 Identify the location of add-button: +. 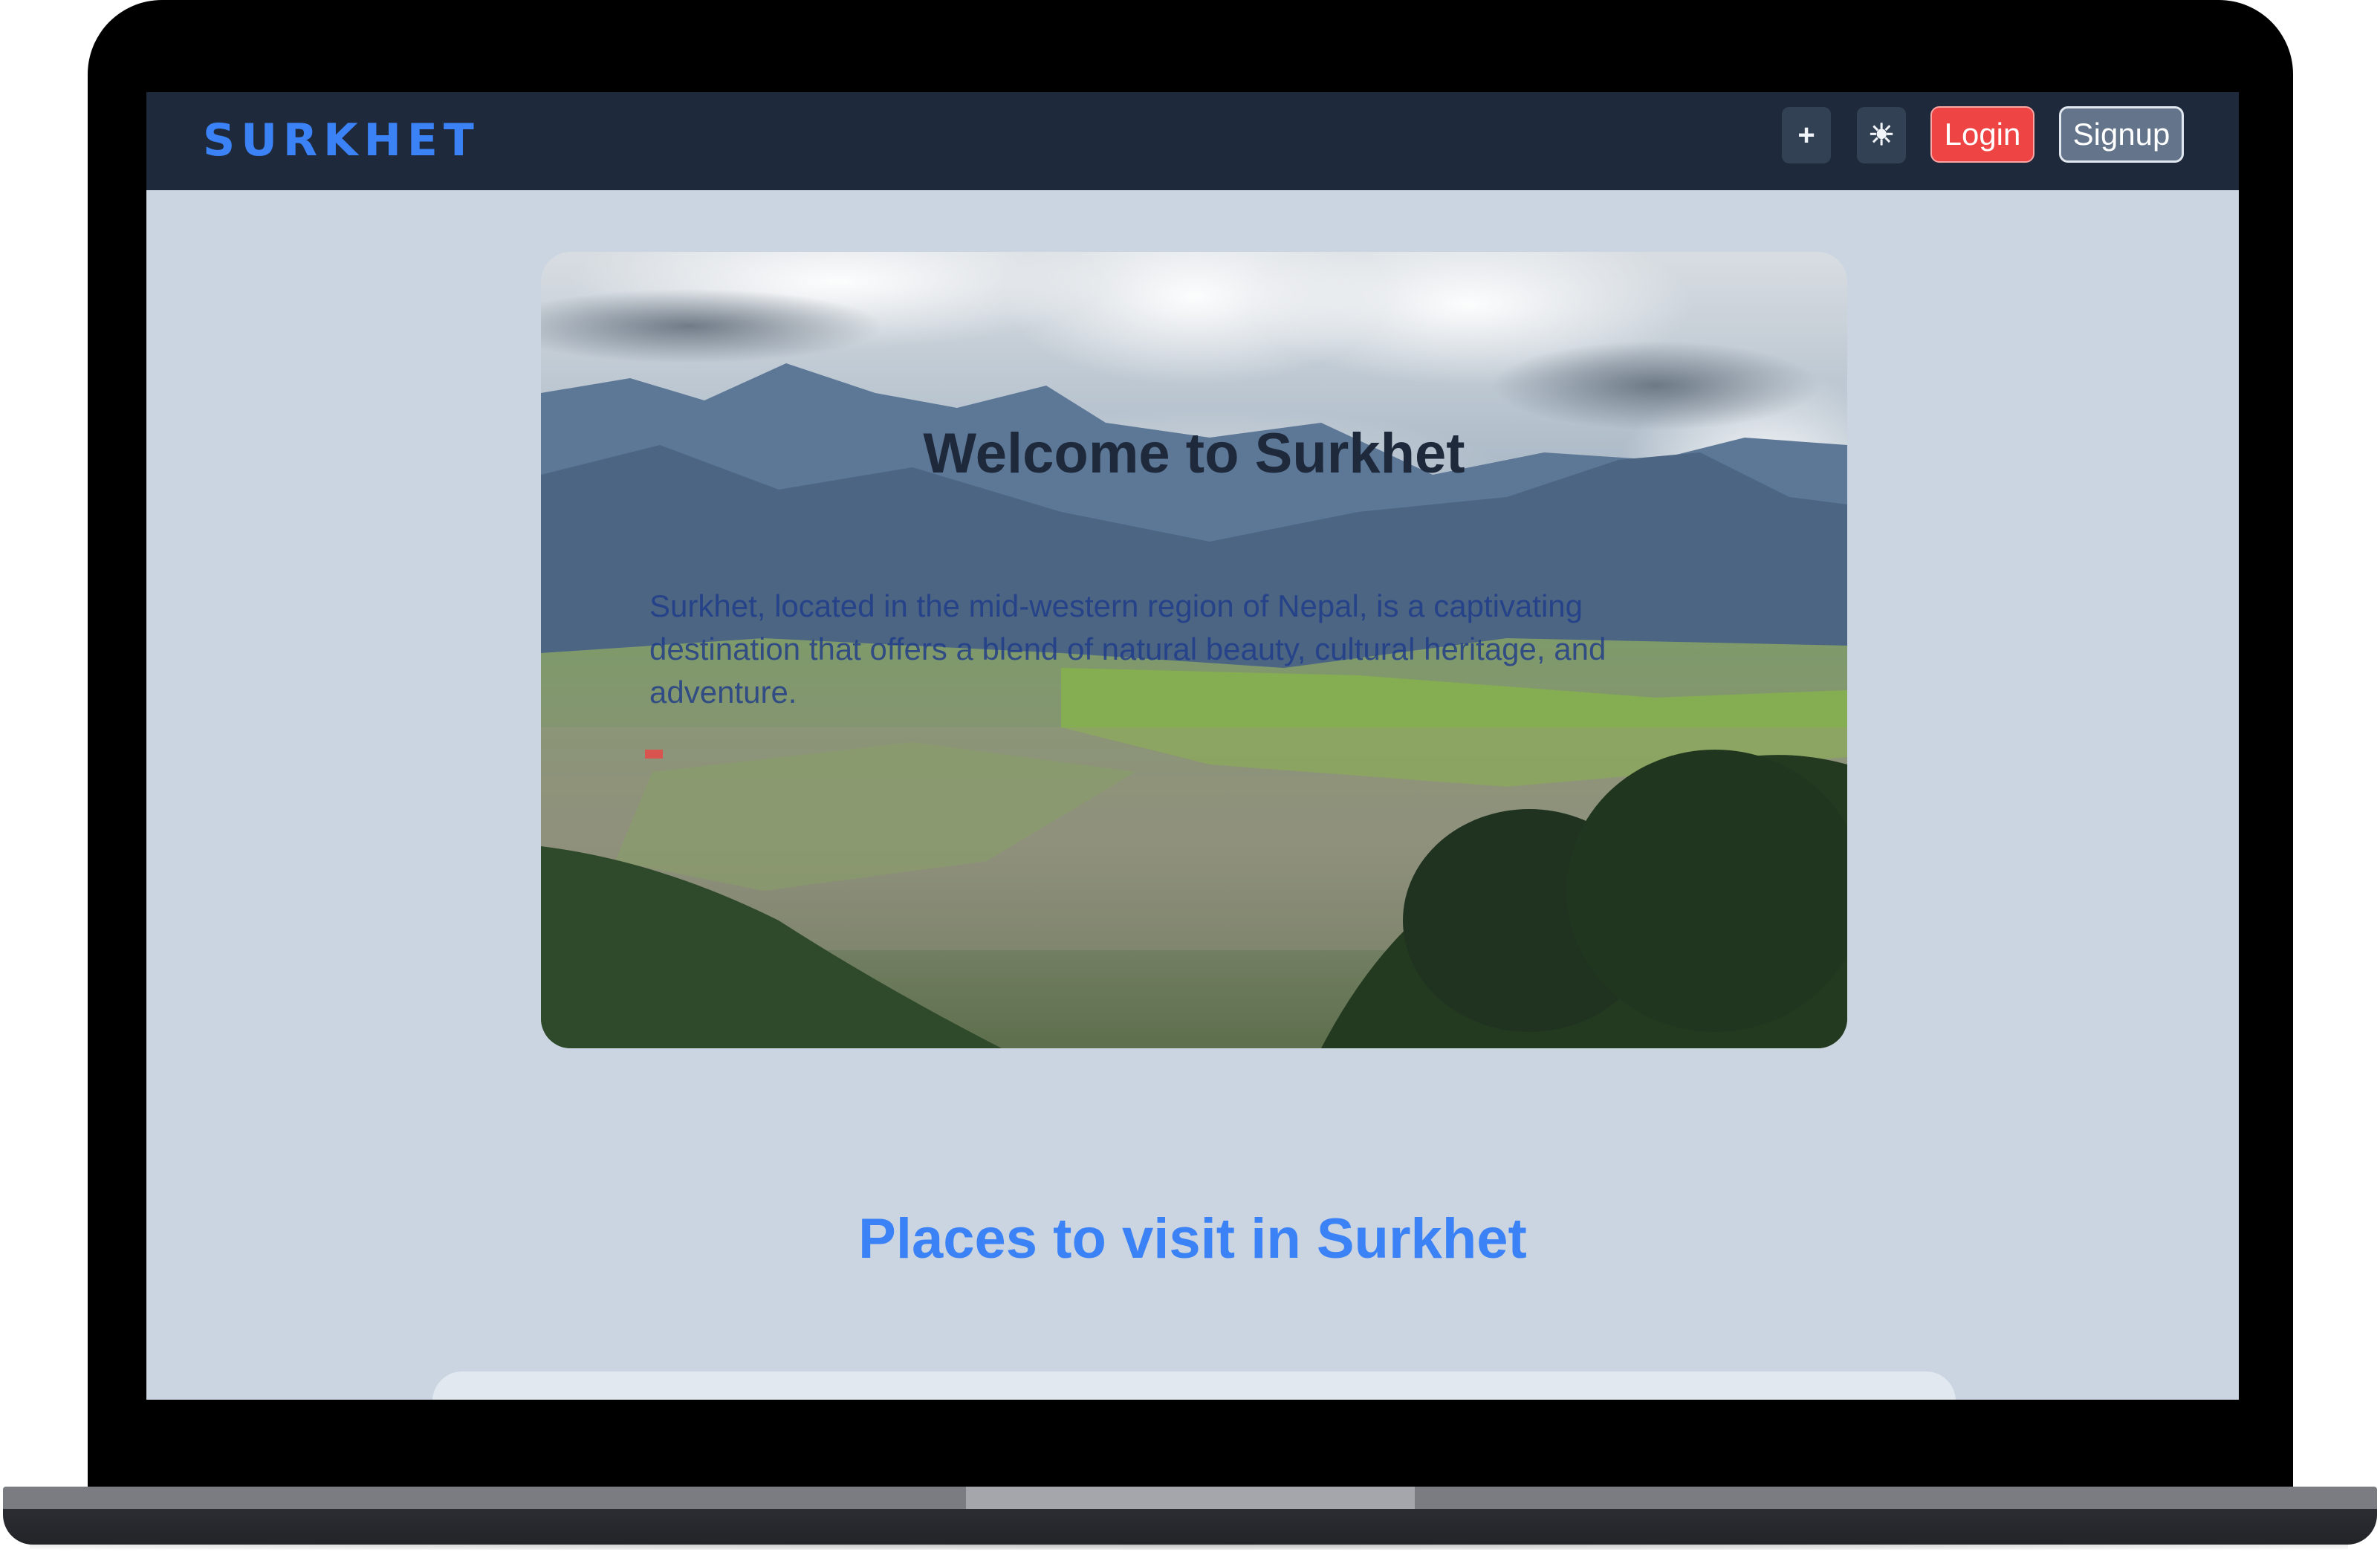
(1807, 135).